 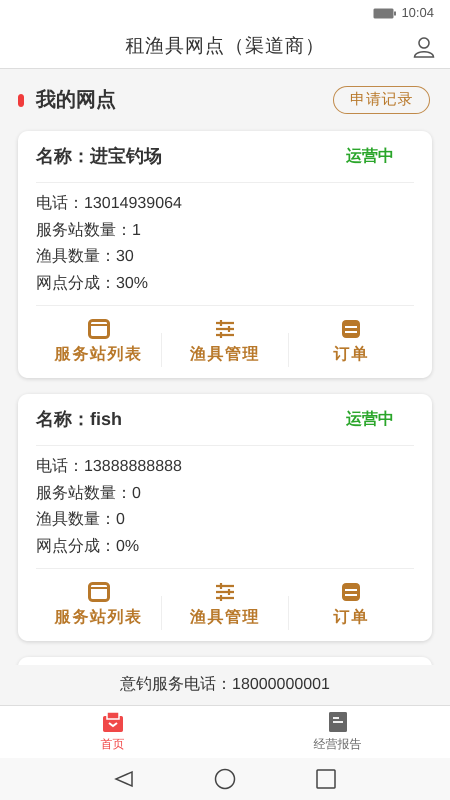 I want to click on info-text: 网点分成：0%, so click(x=88, y=546).